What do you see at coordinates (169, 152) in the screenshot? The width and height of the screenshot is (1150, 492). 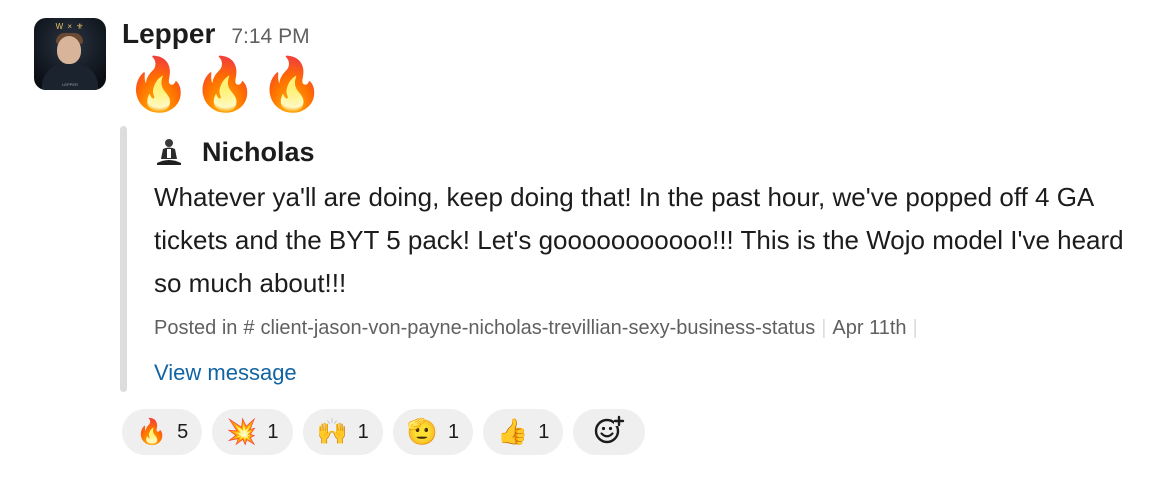 I see `meditating-person-icon` at bounding box center [169, 152].